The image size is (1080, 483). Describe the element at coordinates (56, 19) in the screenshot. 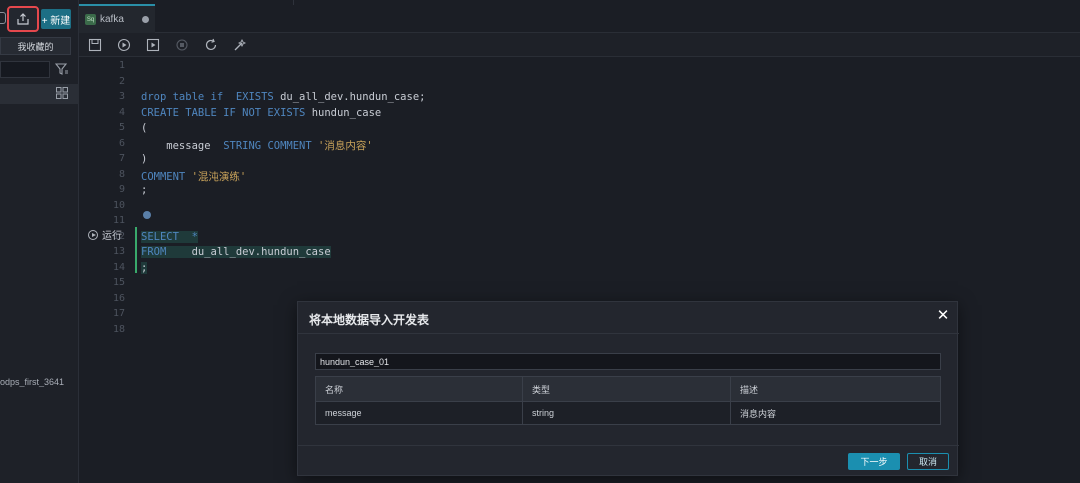

I see `new-button: + 新建` at that location.